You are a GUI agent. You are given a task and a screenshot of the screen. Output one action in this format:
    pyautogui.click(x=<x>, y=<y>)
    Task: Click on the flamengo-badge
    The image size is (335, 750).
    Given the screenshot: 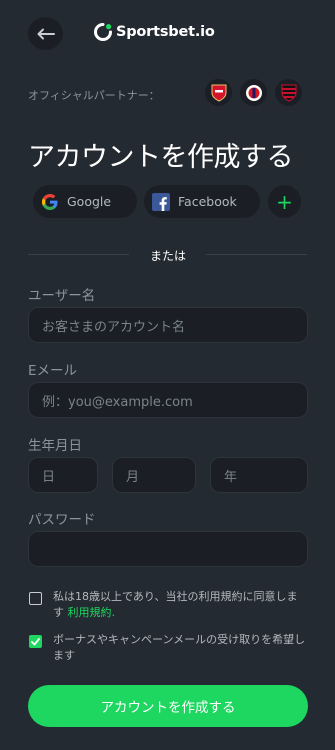 What is the action you would take?
    pyautogui.click(x=288, y=92)
    